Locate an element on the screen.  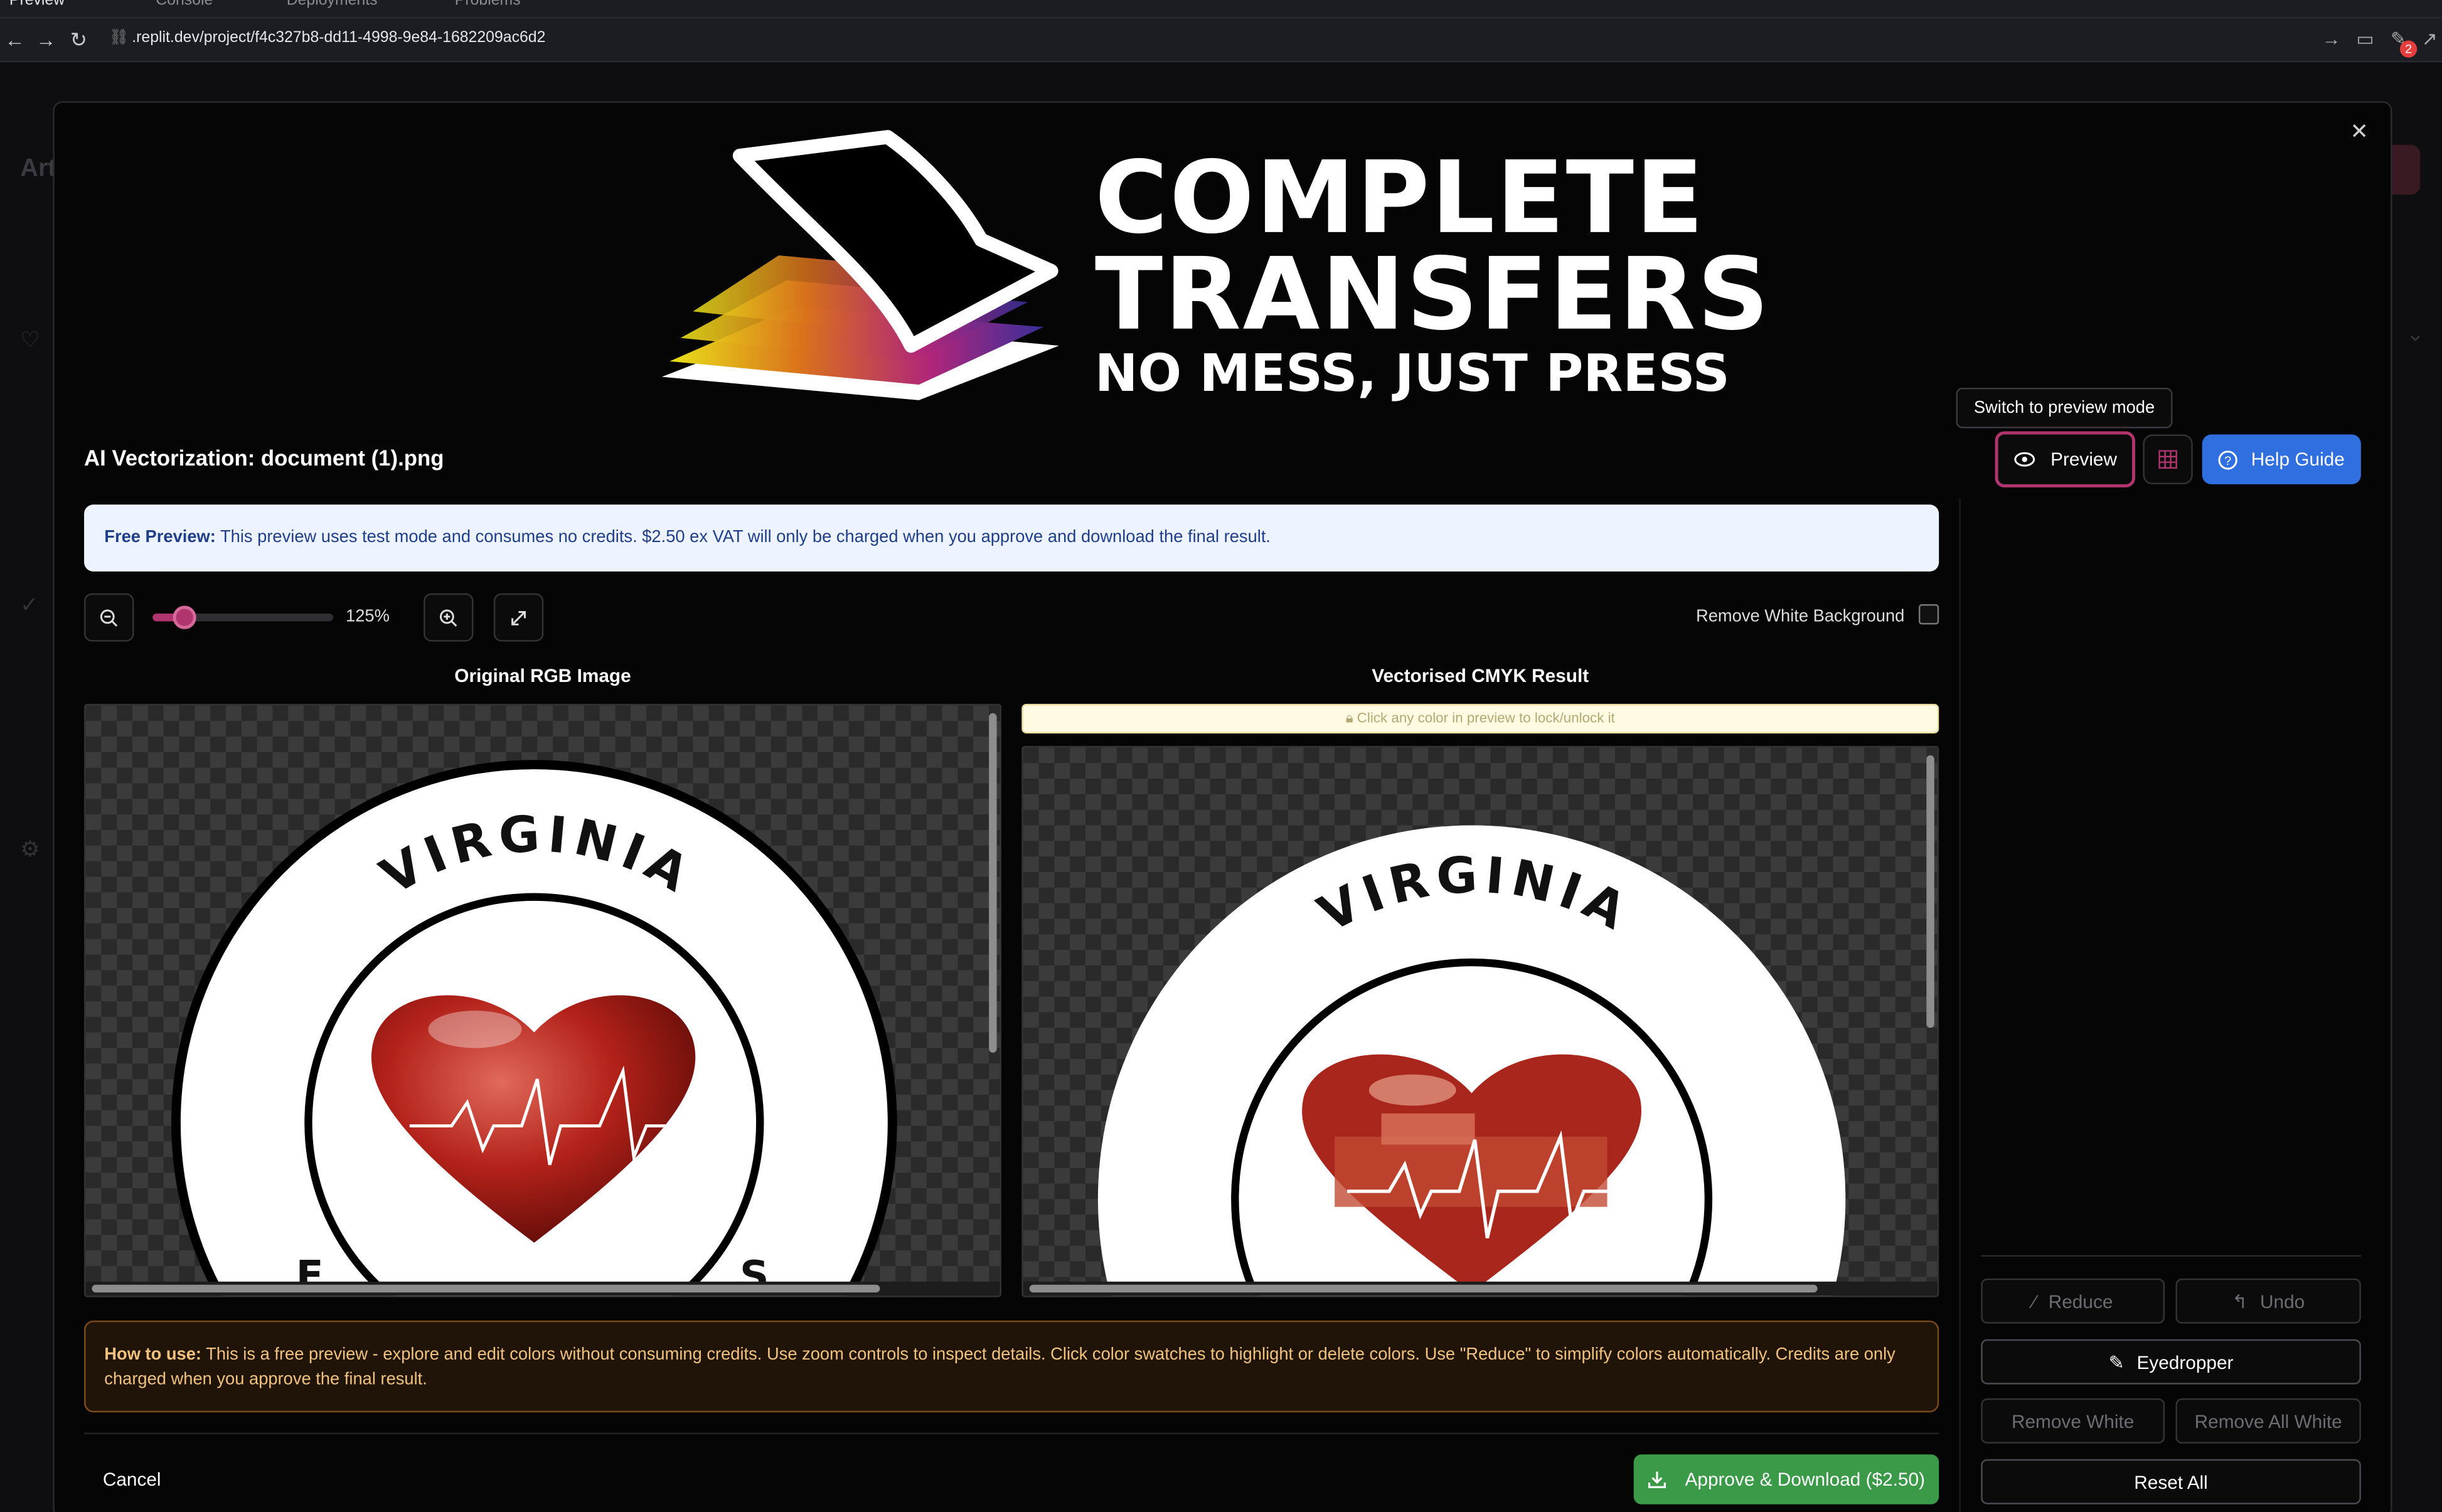
heart-icon: ♡ is located at coordinates (30, 339).